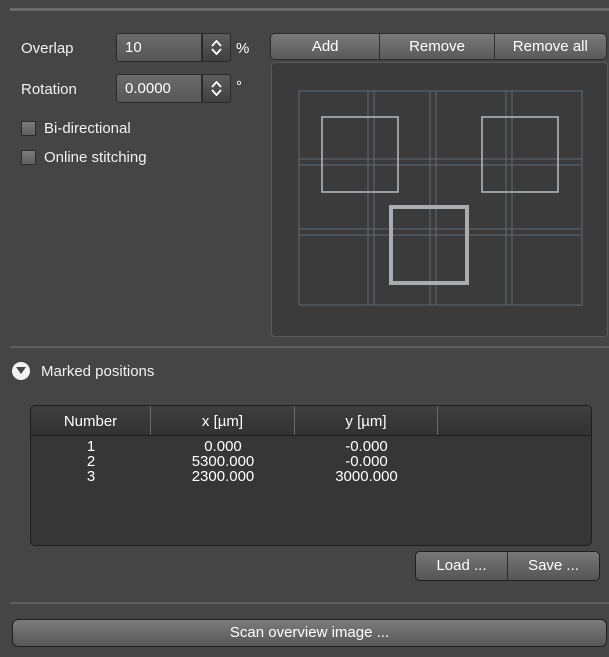 Image resolution: width=609 pixels, height=657 pixels. What do you see at coordinates (309, 9) in the screenshot?
I see `top-divider` at bounding box center [309, 9].